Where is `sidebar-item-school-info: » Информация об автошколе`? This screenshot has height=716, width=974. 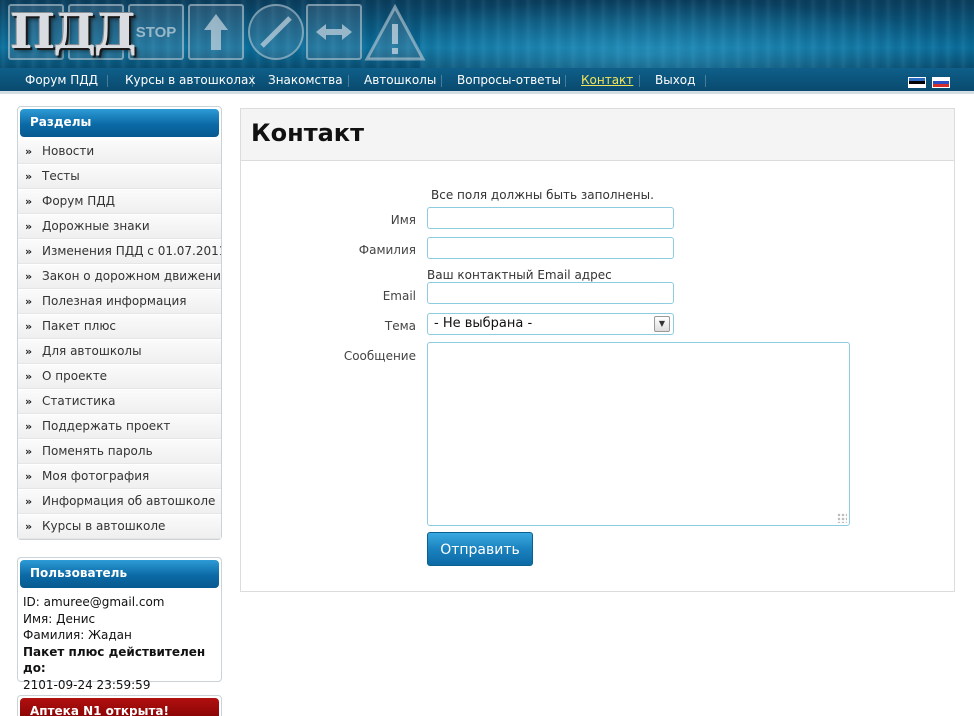
sidebar-item-school-info: » Информация об автошколе is located at coordinates (119, 501).